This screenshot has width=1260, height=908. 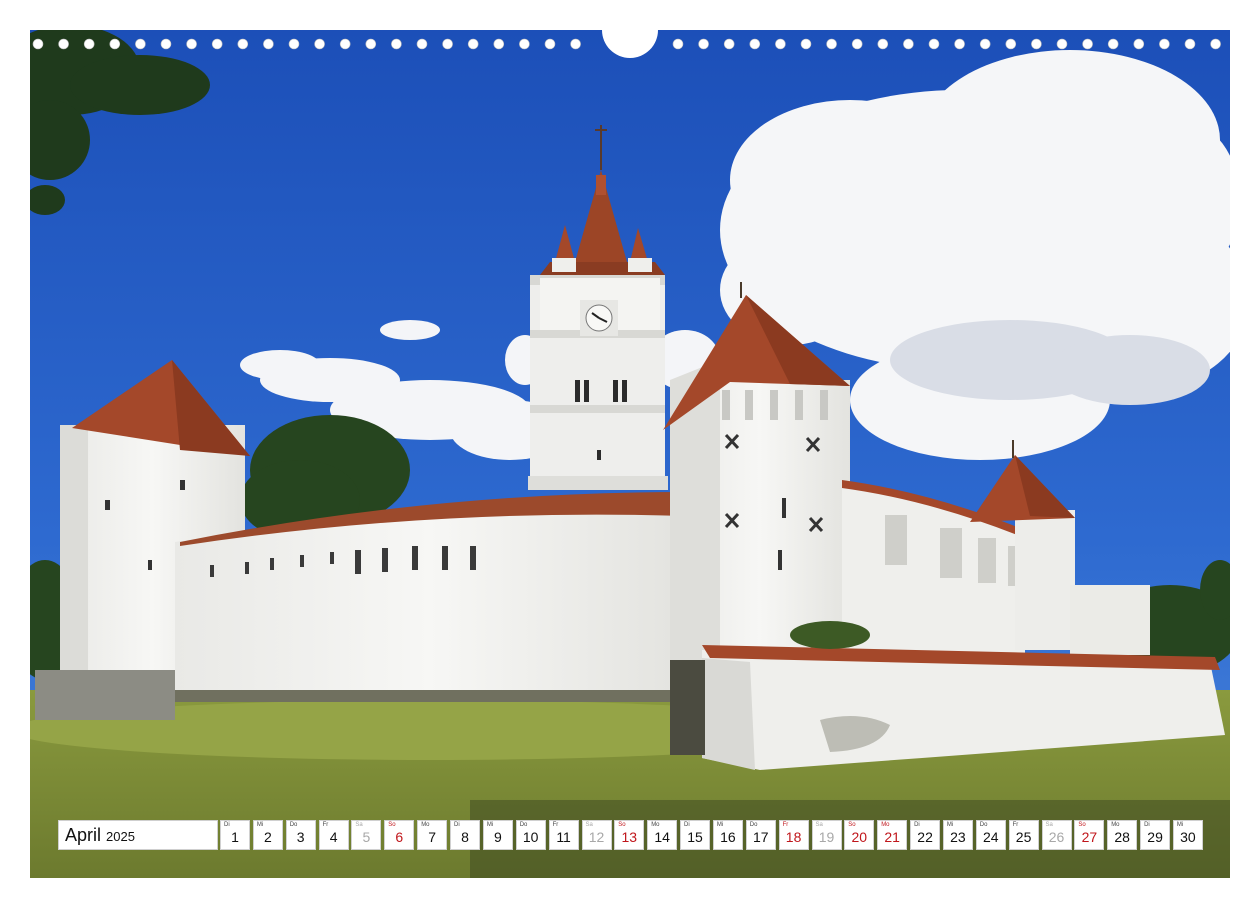 I want to click on day-cell: Di 8, so click(x=465, y=835).